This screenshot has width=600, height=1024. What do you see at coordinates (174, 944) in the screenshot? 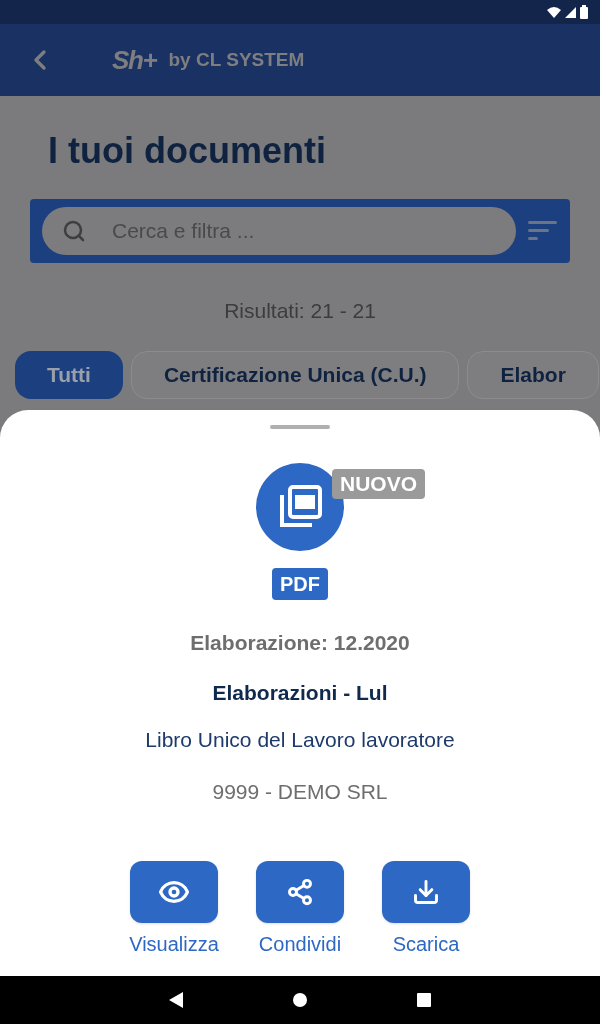
I see `action-label: Visualizza` at bounding box center [174, 944].